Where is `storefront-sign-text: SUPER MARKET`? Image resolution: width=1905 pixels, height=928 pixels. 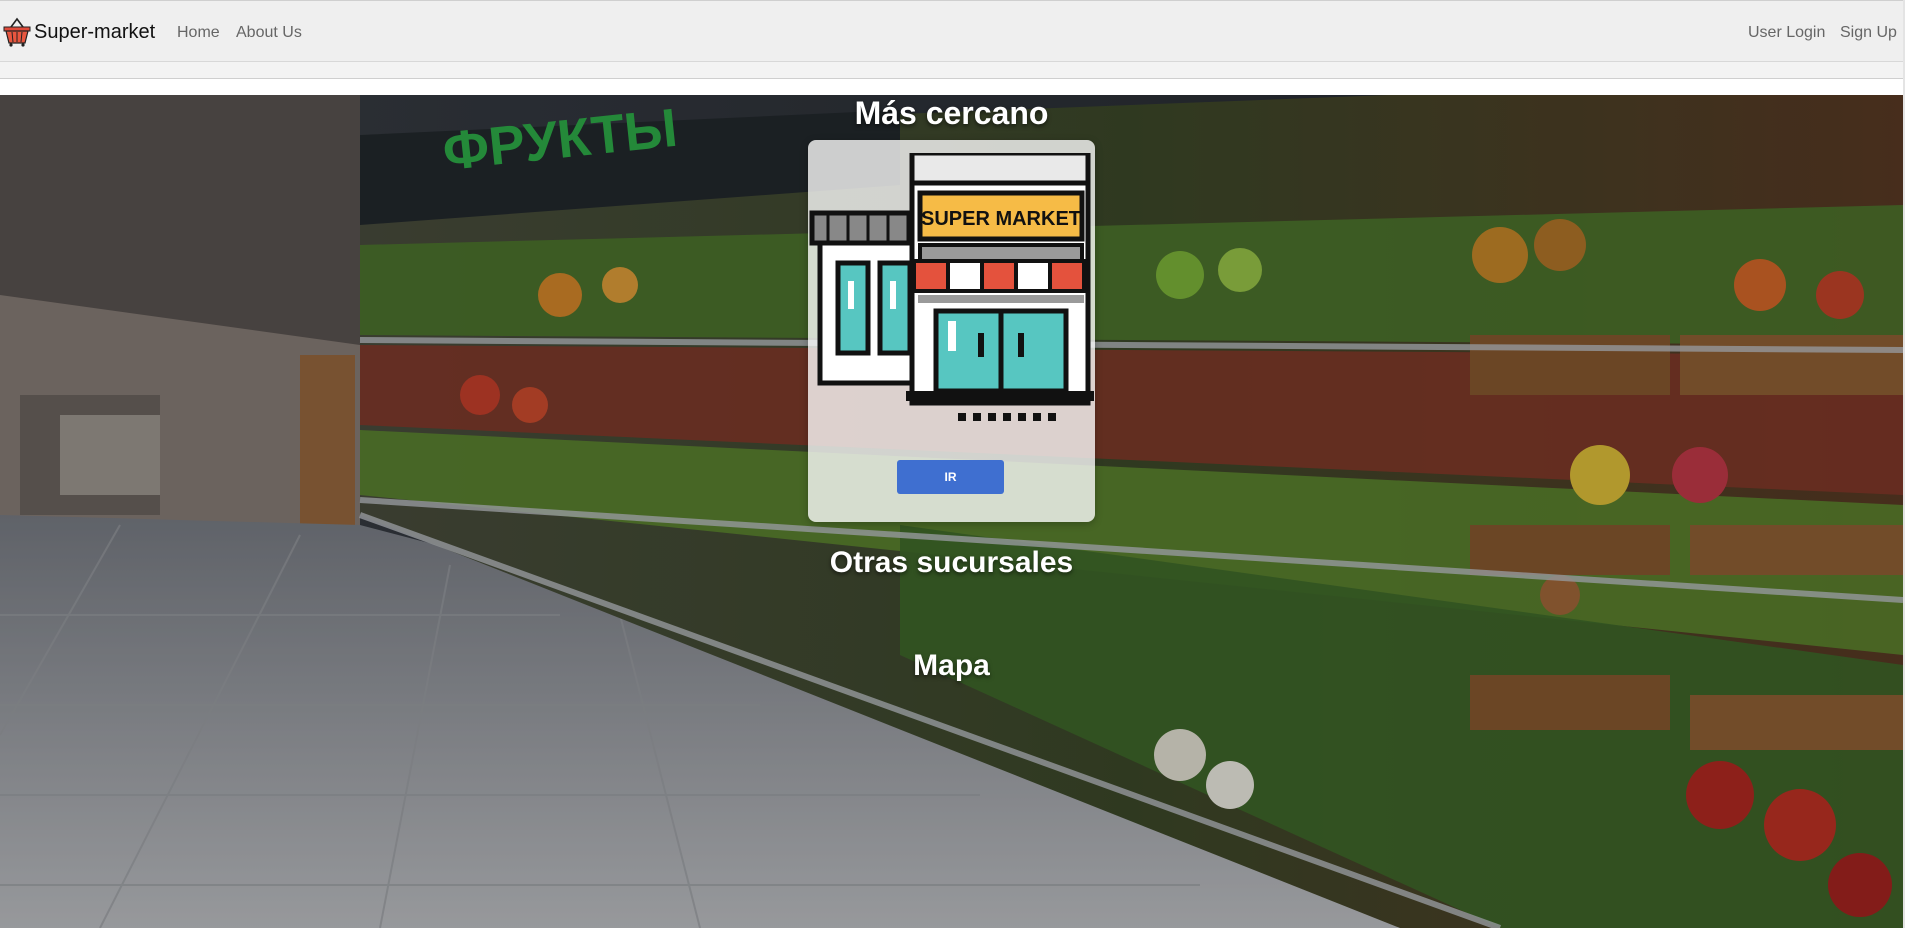 storefront-sign-text: SUPER MARKET is located at coordinates (1001, 219).